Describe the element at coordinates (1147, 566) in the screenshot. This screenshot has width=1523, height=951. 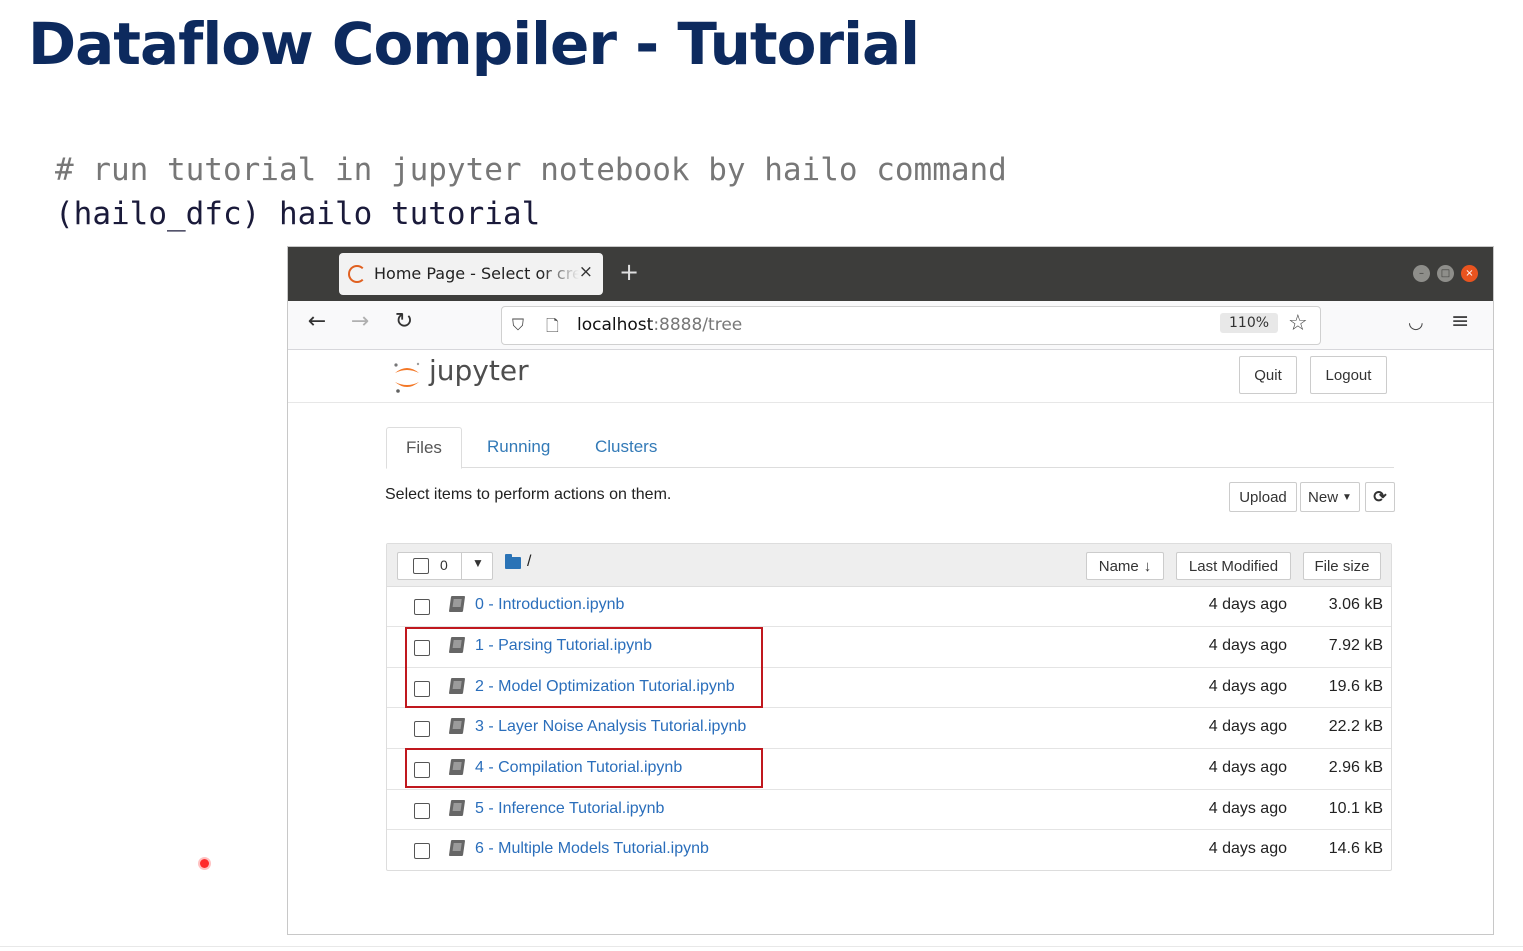
I see `arrow-down-icon: ↓` at that location.